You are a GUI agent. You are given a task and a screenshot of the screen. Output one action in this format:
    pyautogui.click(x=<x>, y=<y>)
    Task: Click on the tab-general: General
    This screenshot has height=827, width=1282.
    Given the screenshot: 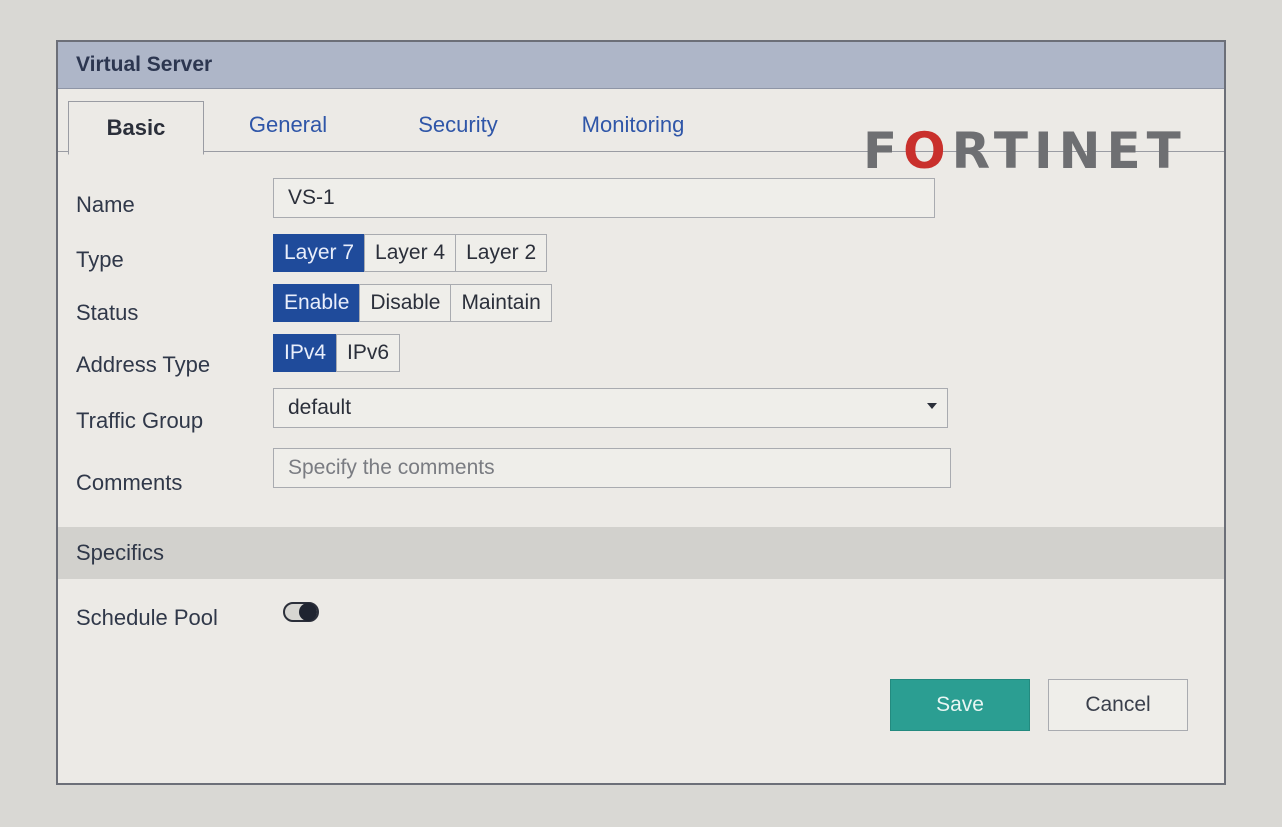 What is the action you would take?
    pyautogui.click(x=288, y=125)
    